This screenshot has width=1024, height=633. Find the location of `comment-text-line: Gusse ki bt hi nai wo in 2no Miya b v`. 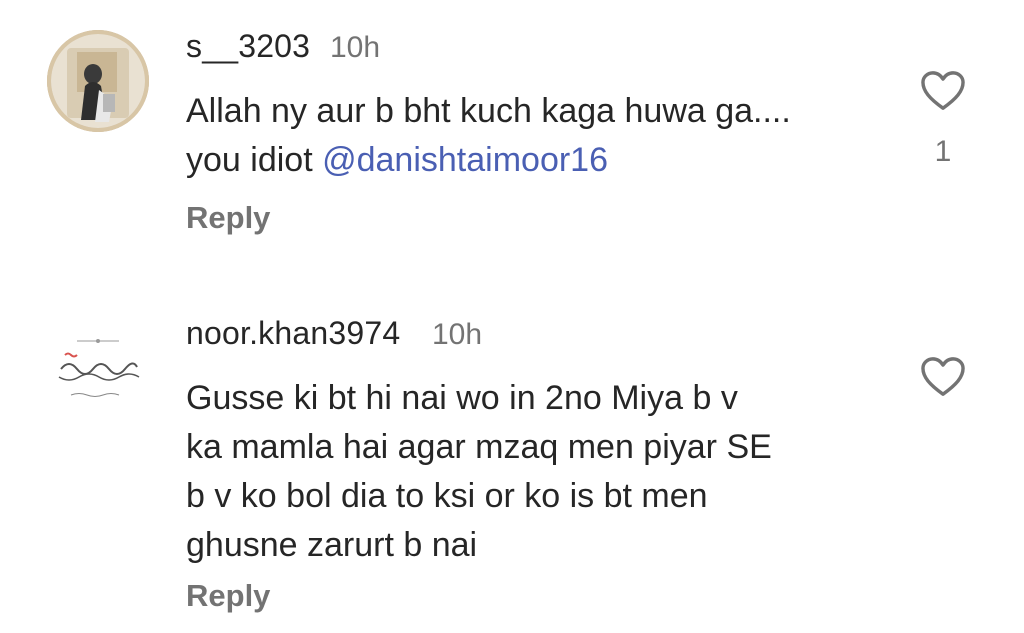

comment-text-line: Gusse ki bt hi nai wo in 2no Miya b v is located at coordinates (462, 398).